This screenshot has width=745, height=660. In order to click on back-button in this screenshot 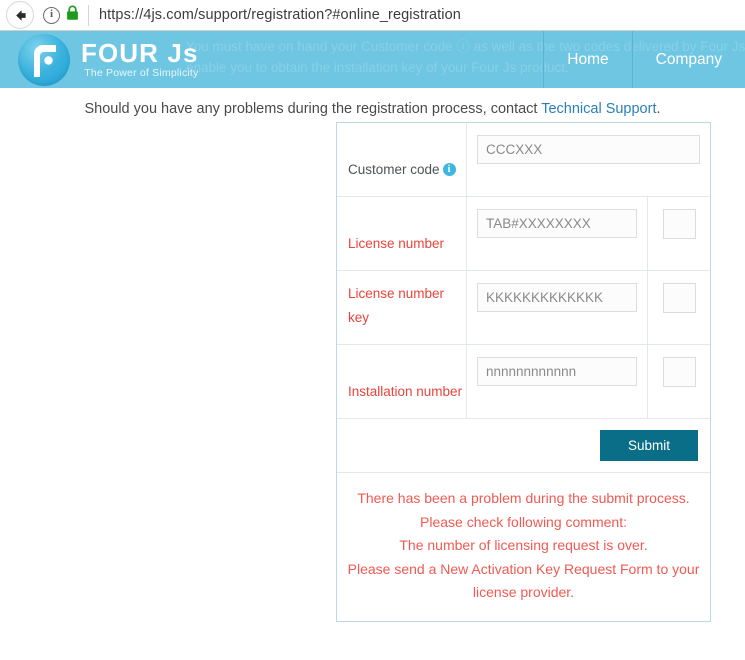, I will do `click(20, 15)`.